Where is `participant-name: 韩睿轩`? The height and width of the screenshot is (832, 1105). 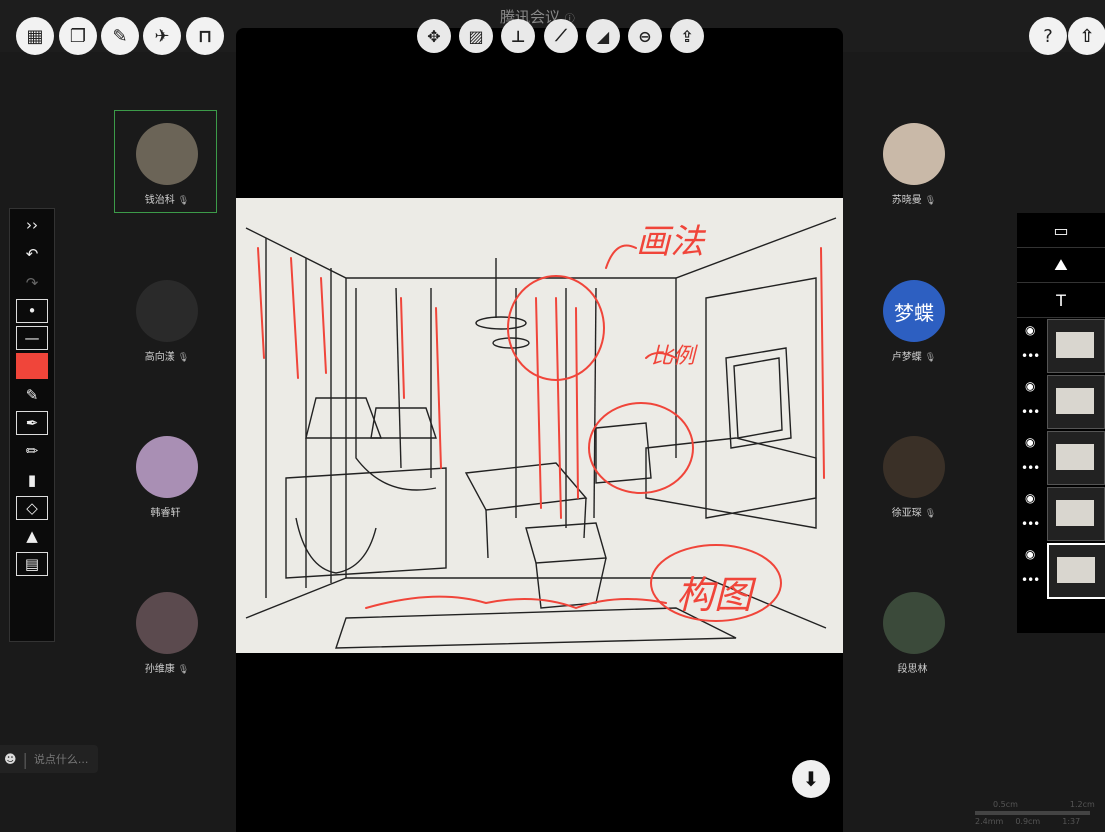
participant-name: 韩睿轩 is located at coordinates (165, 513).